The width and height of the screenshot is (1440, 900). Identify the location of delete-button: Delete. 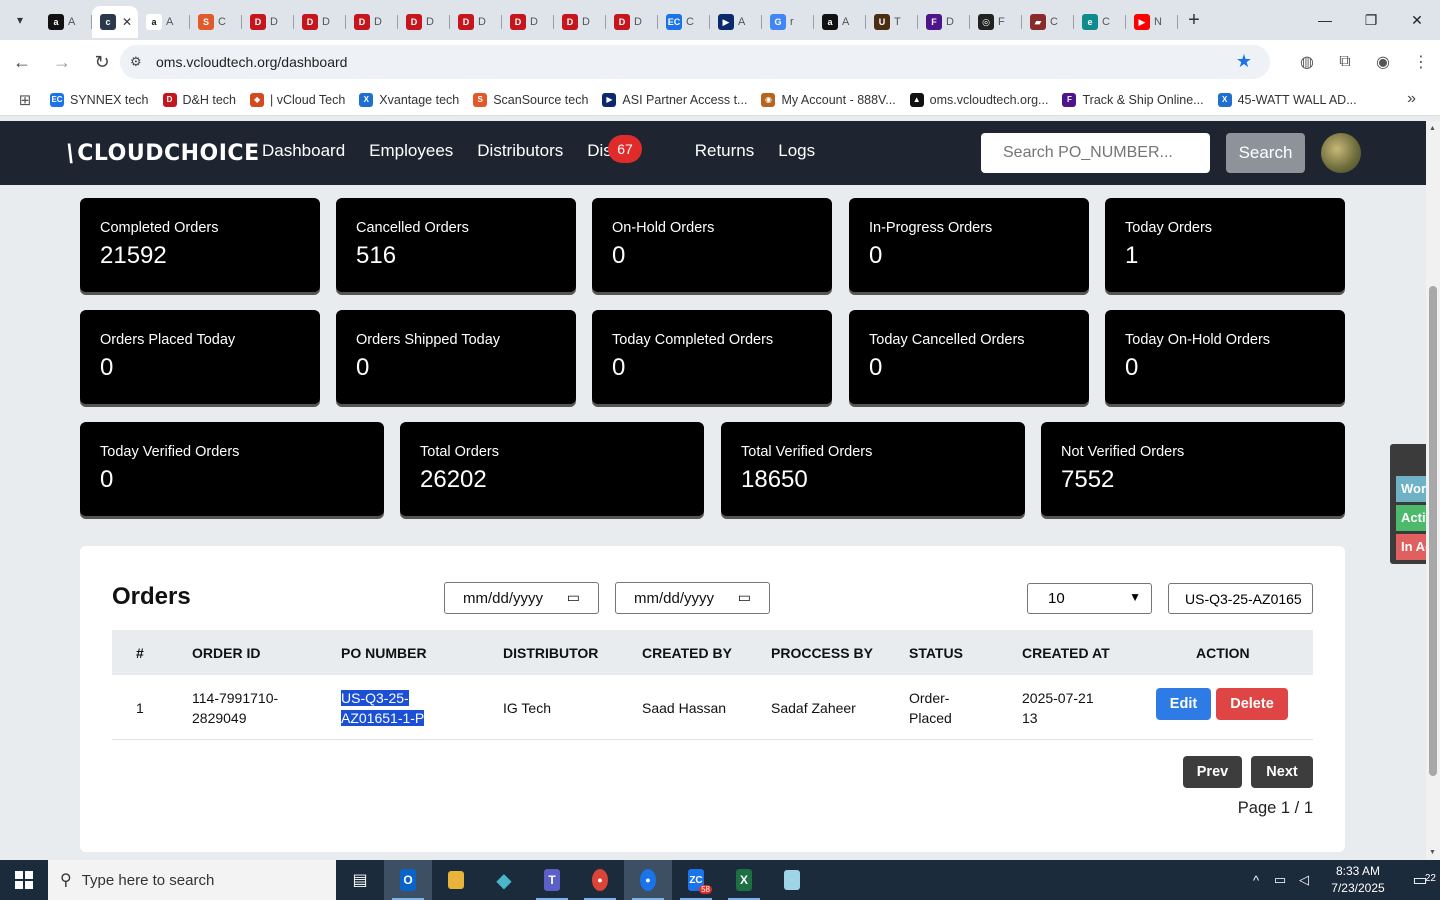
(1252, 704).